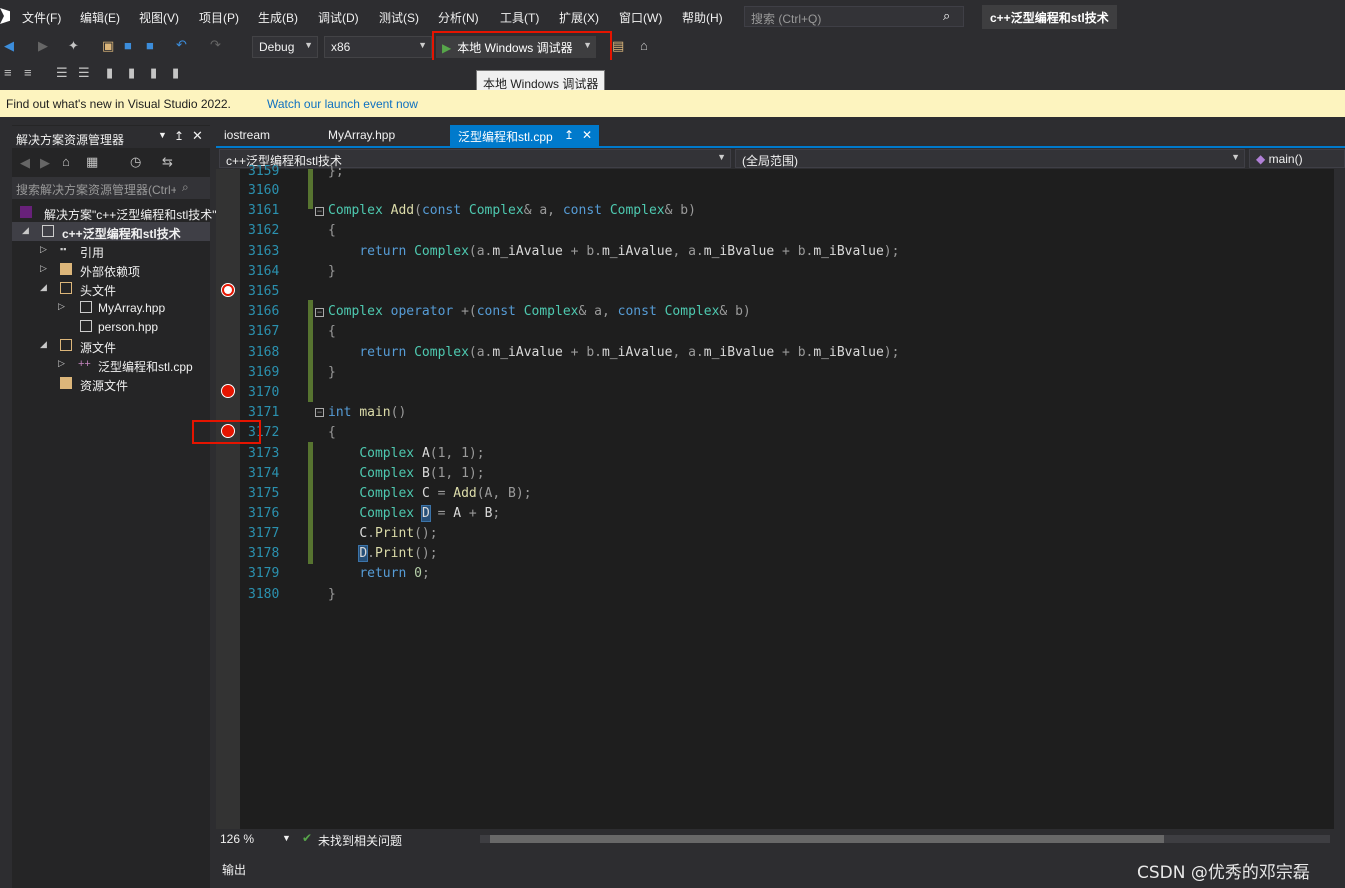 Image resolution: width=1345 pixels, height=888 pixels. What do you see at coordinates (264, 453) in the screenshot?
I see `line-number: 3173` at bounding box center [264, 453].